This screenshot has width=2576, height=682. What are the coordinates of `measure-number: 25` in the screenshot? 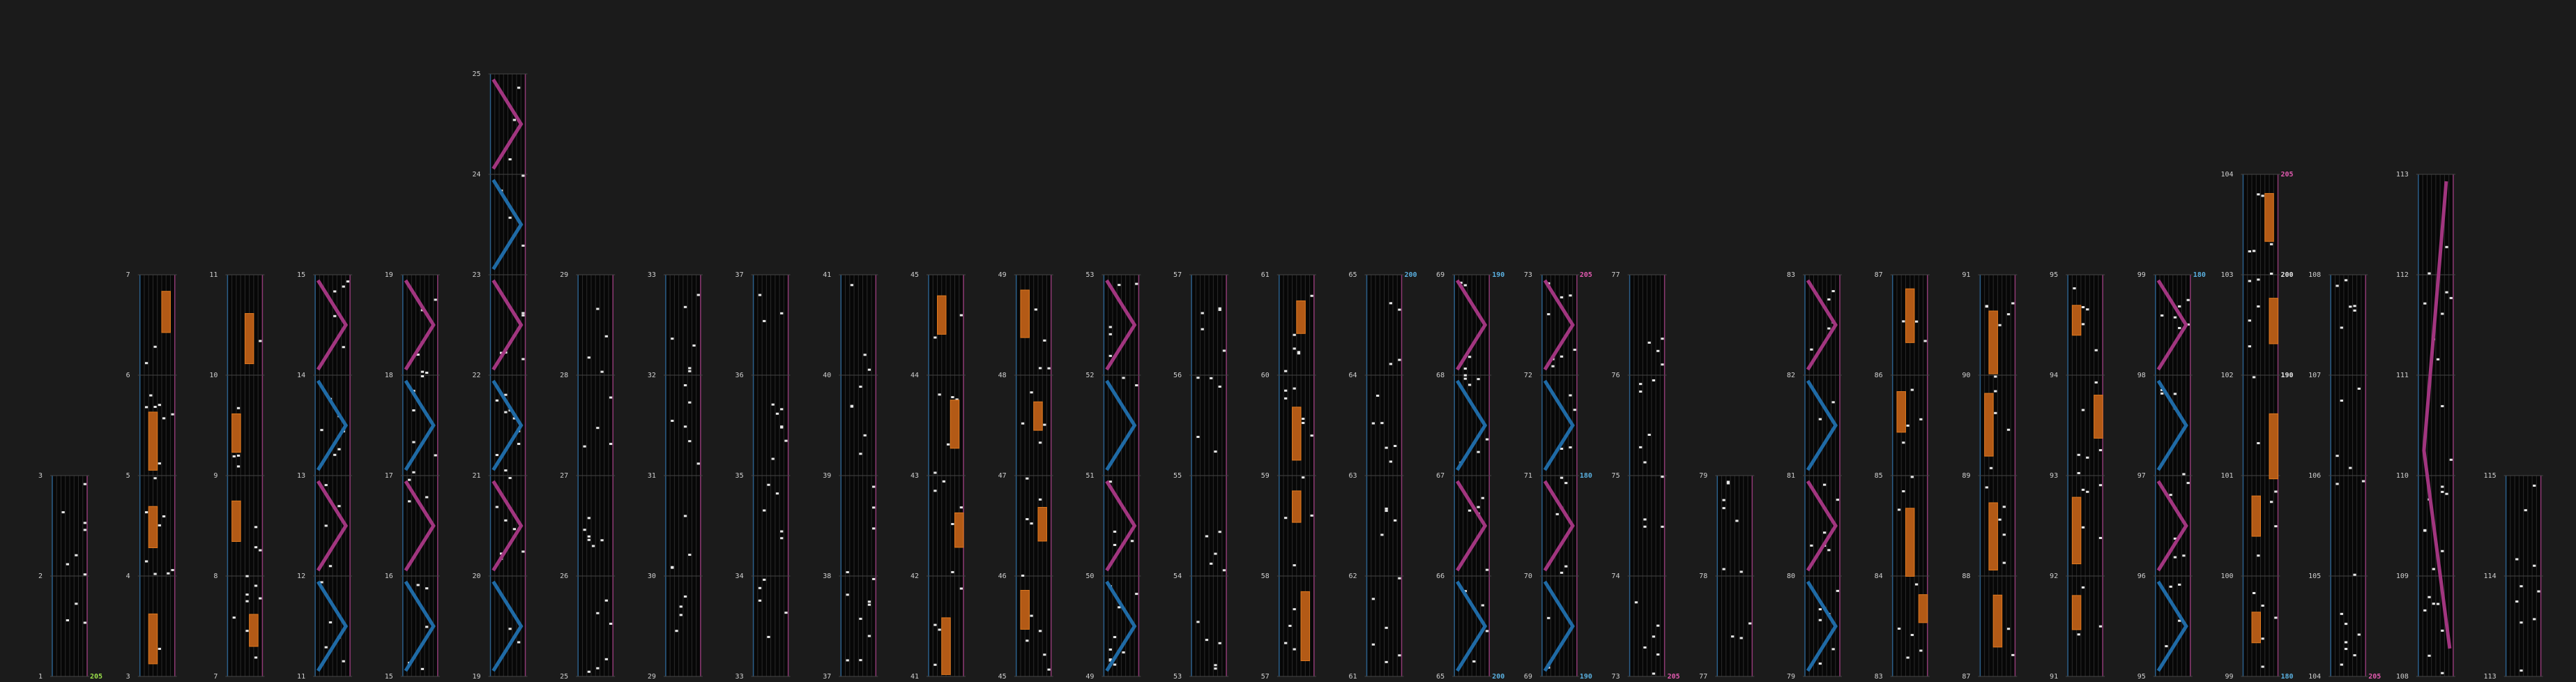 It's located at (476, 74).